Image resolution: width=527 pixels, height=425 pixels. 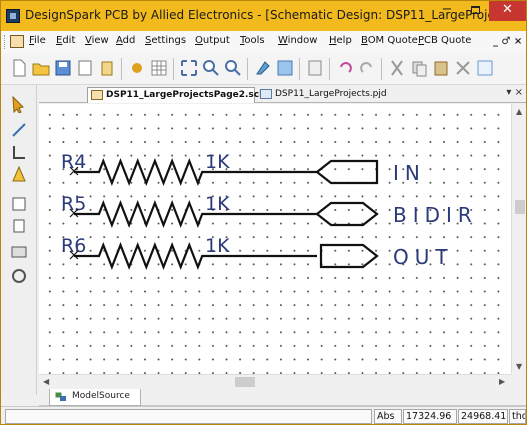 I want to click on menu-settings: Settings, so click(x=165, y=40).